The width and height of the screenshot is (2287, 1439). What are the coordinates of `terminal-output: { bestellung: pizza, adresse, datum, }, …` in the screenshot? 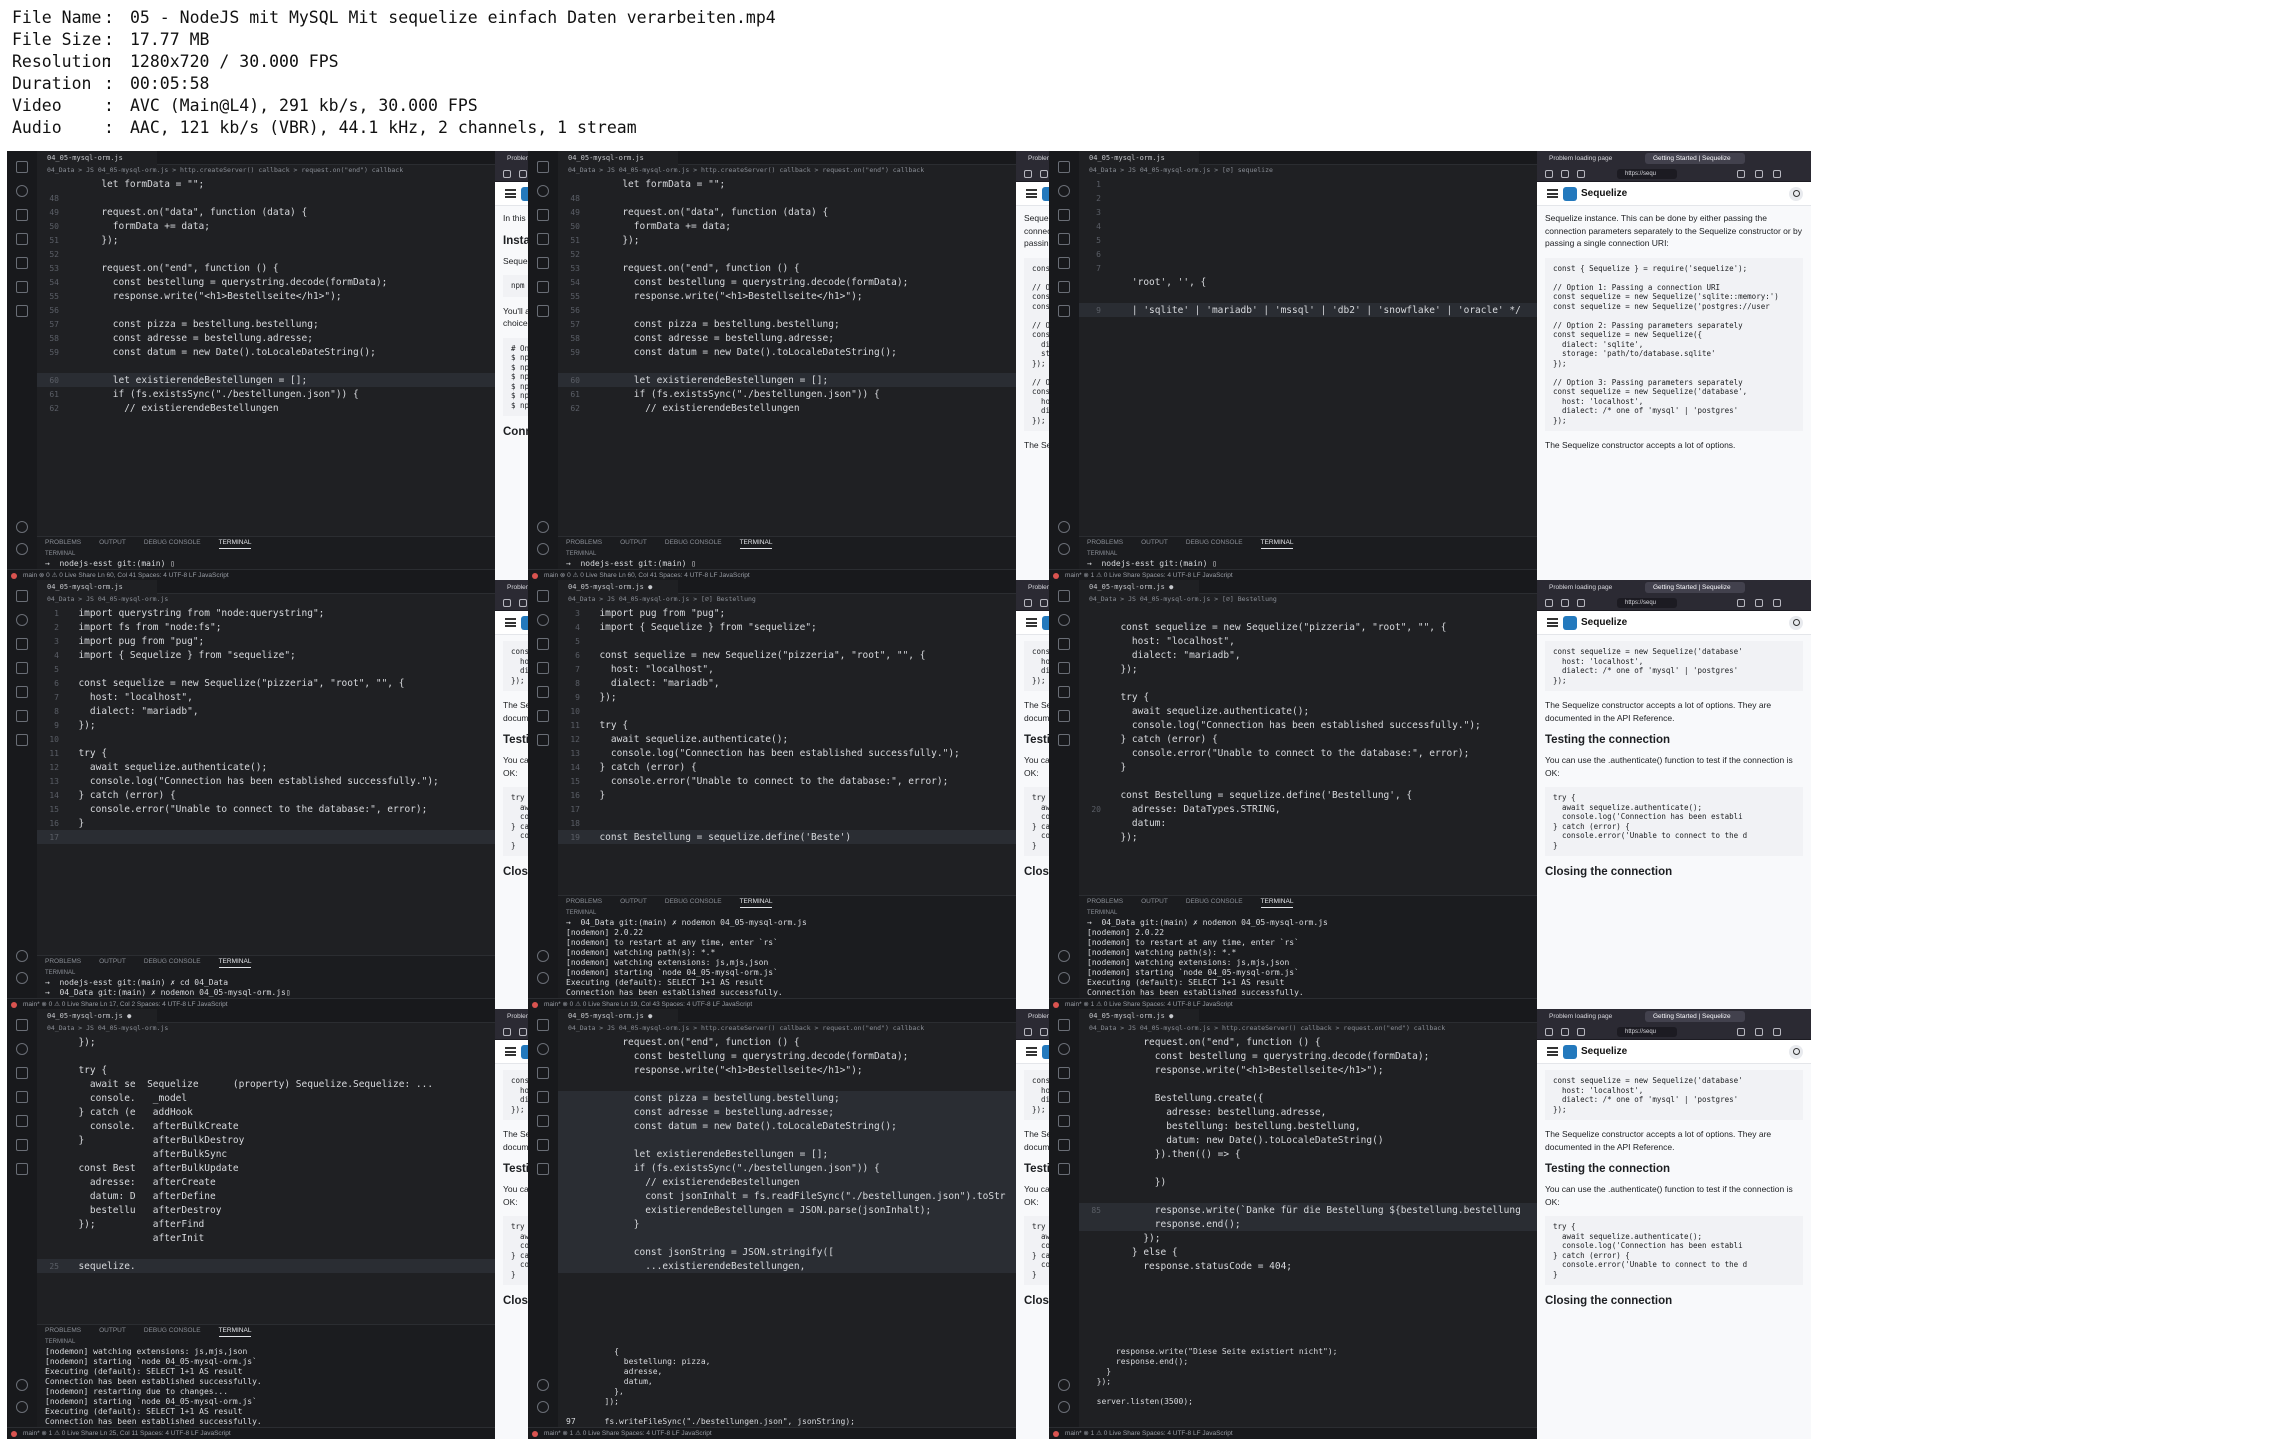 It's located at (787, 1387).